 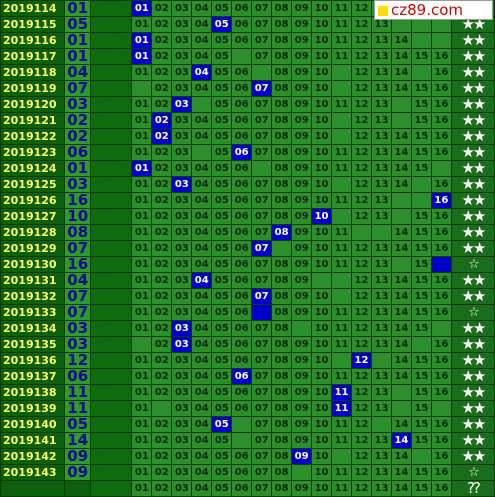 I want to click on rating-stars: ??, so click(x=472, y=488).